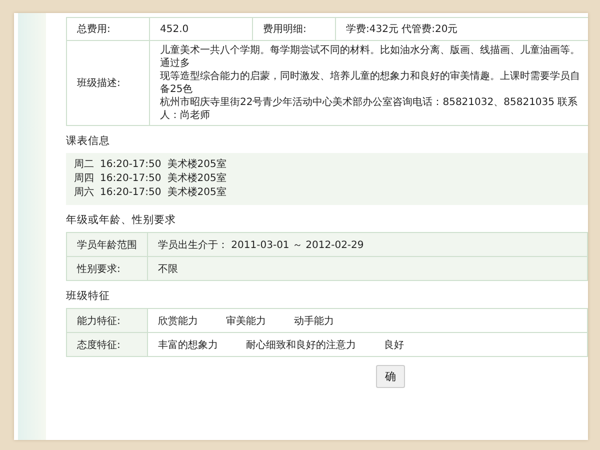 The height and width of the screenshot is (450, 600). I want to click on description-line: 现等造型综合能力的启蒙，同时激发、培养儿童的想象力和良好的审美情趣。上课时需要学员自备25色, so click(370, 83).